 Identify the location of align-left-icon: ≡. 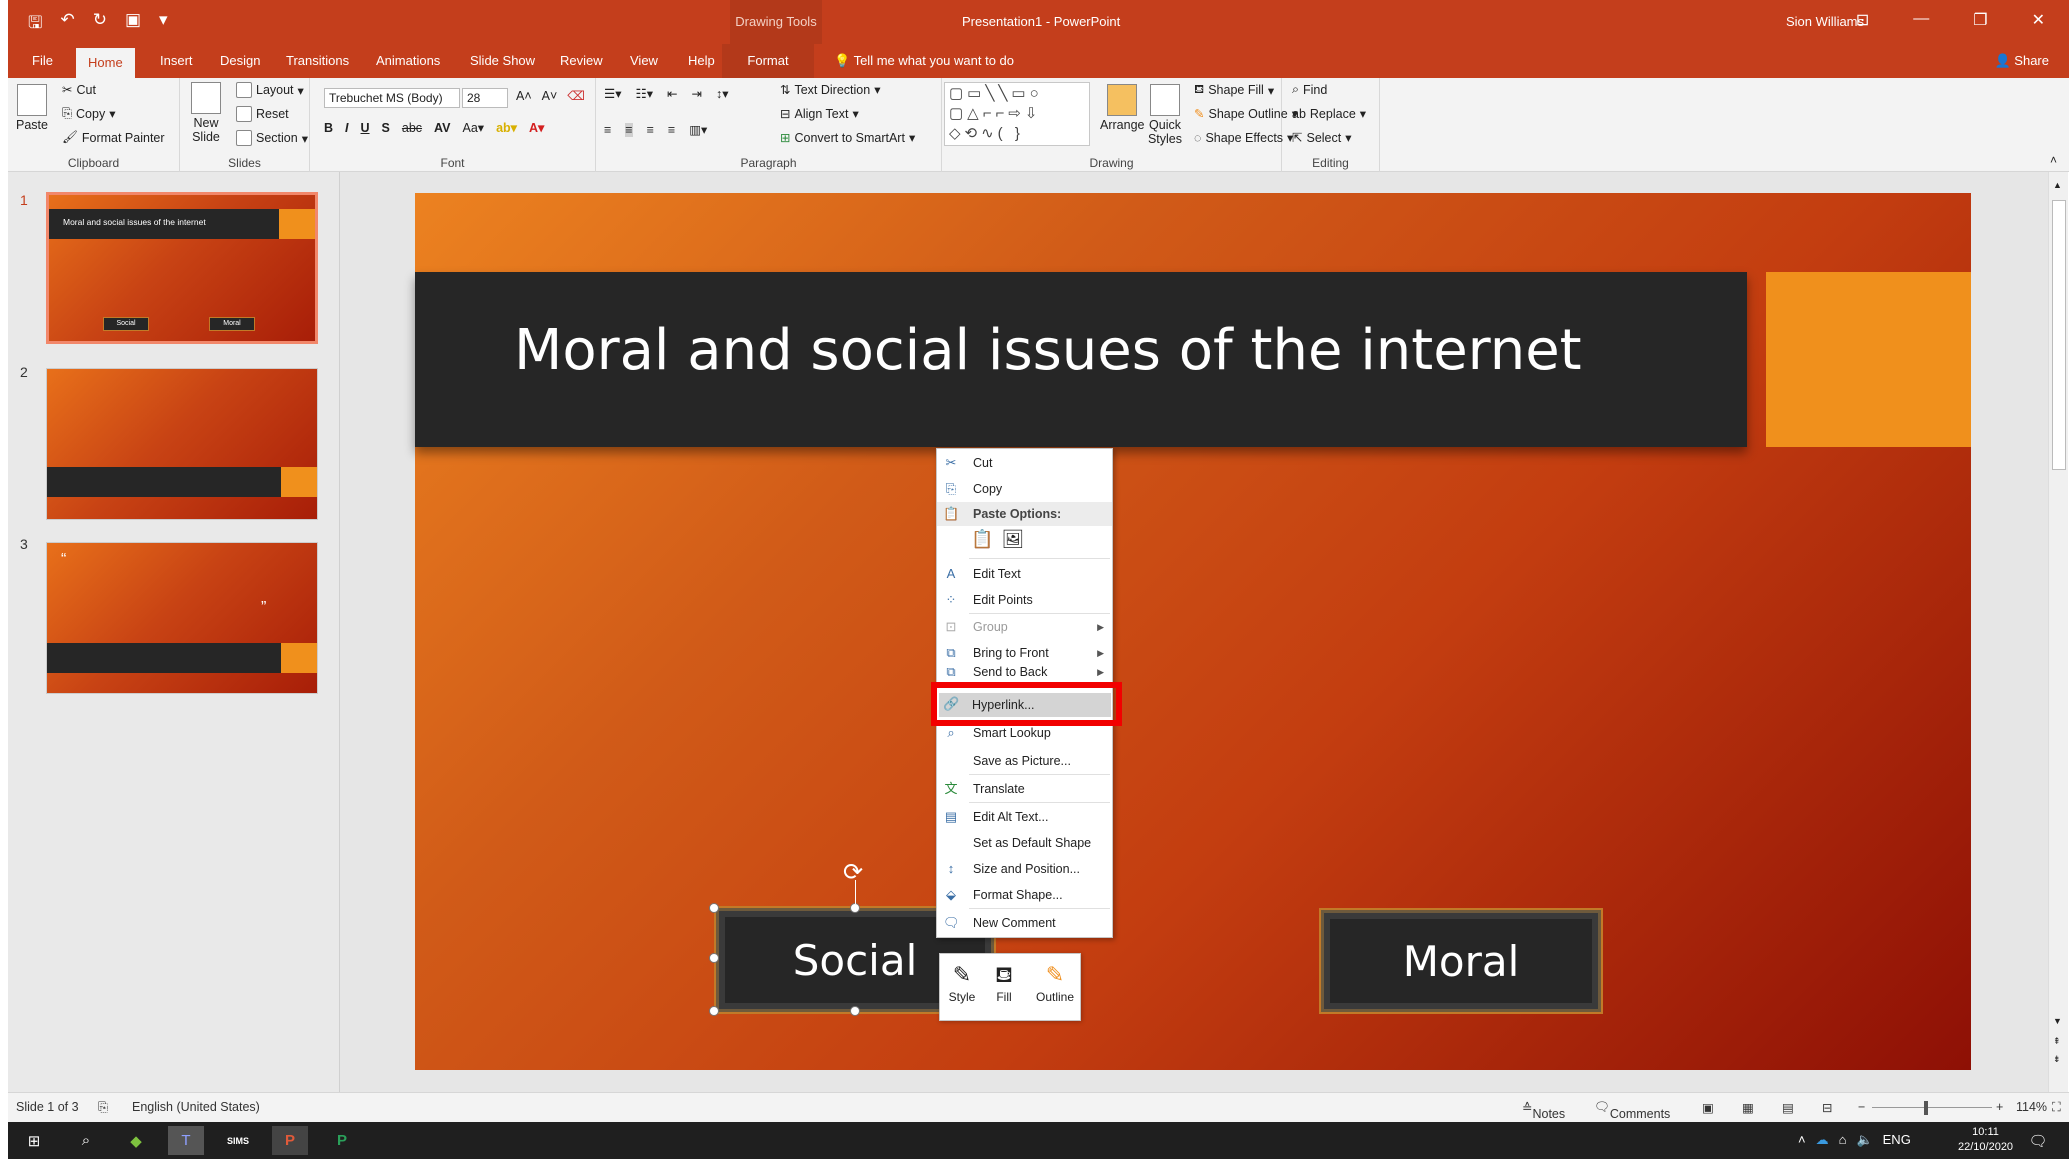
(607, 130).